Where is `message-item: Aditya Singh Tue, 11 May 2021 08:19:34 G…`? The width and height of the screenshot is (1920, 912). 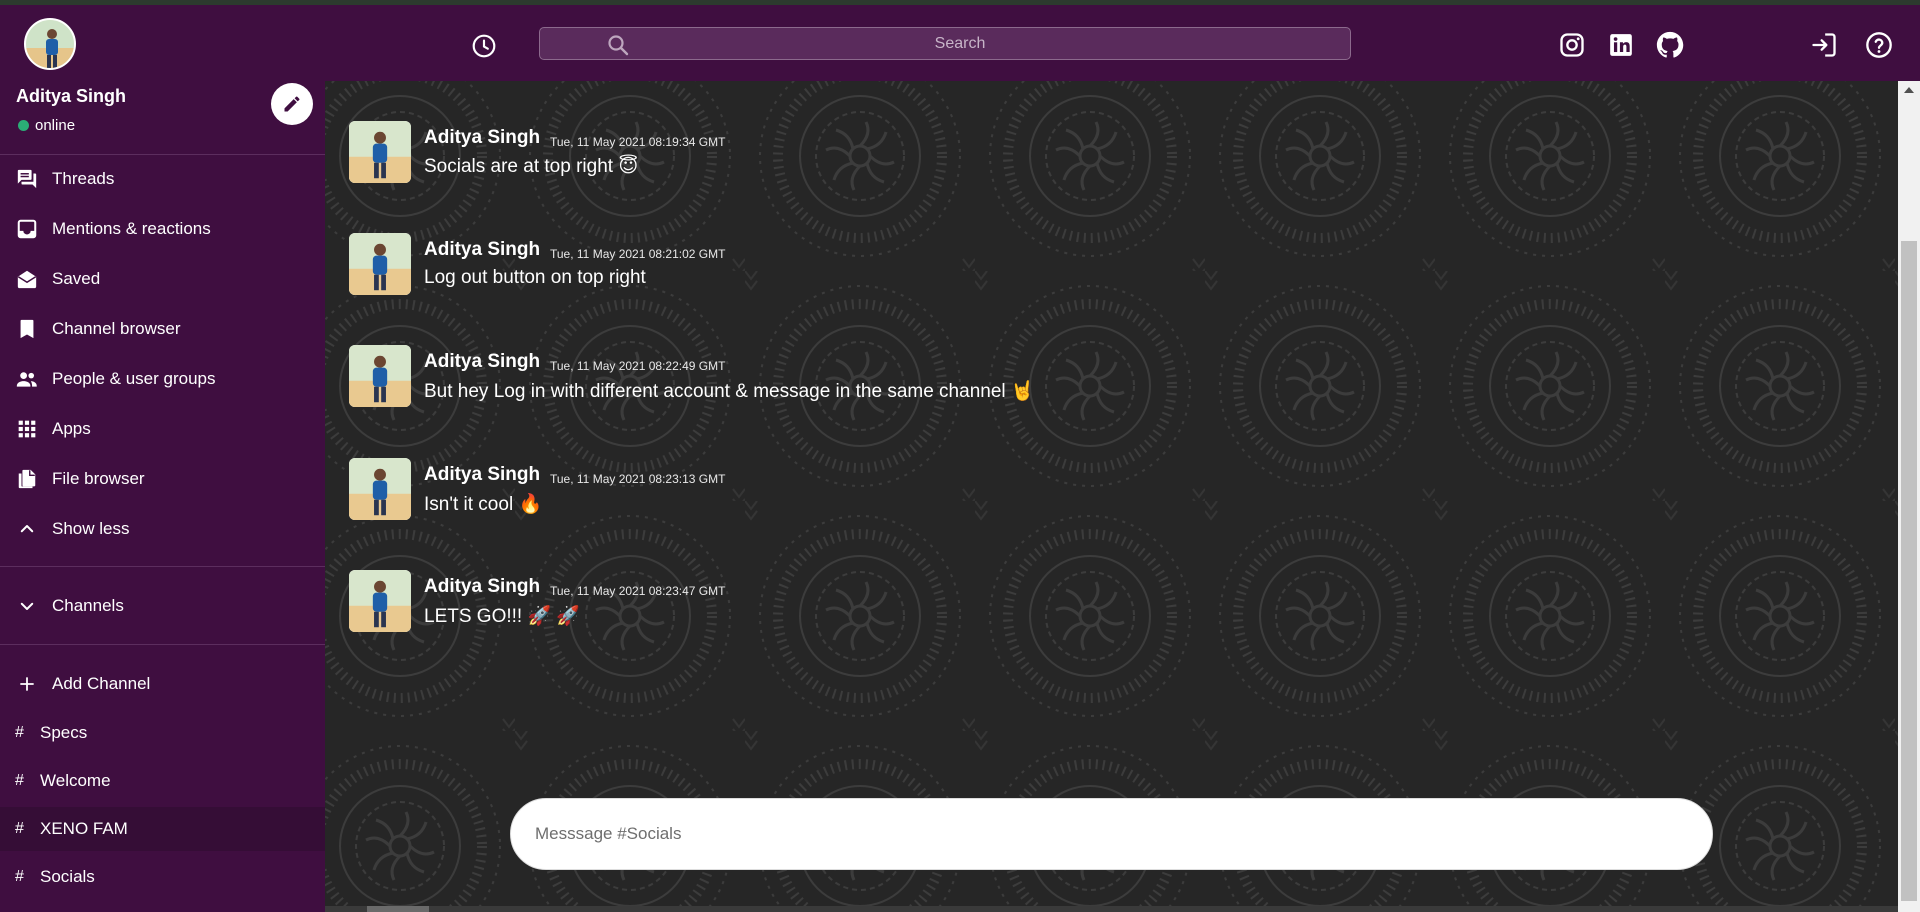
message-item: Aditya Singh Tue, 11 May 2021 08:19:34 G… is located at coordinates (849, 153).